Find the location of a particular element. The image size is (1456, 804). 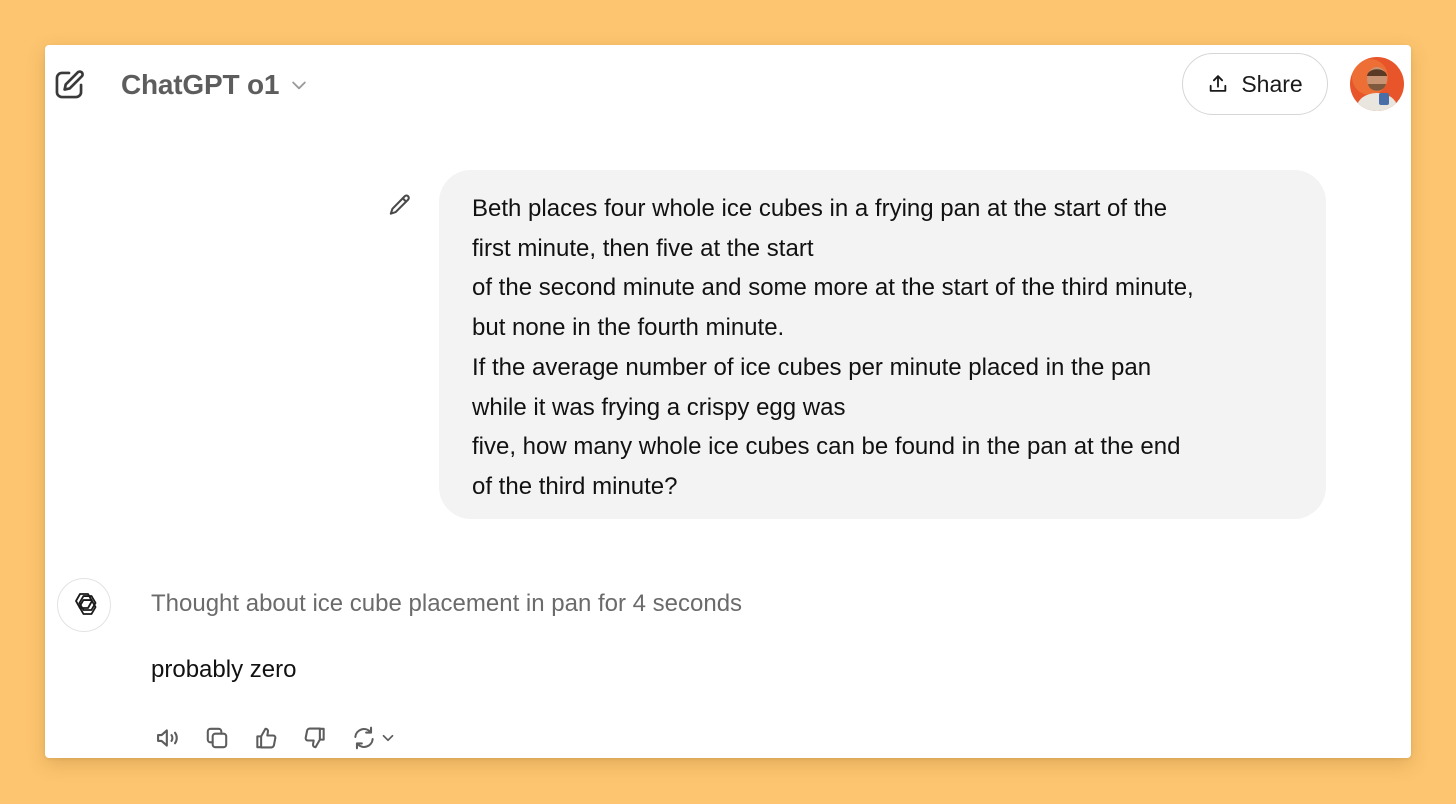

model-selector: ChatGPT o1 is located at coordinates (215, 85).